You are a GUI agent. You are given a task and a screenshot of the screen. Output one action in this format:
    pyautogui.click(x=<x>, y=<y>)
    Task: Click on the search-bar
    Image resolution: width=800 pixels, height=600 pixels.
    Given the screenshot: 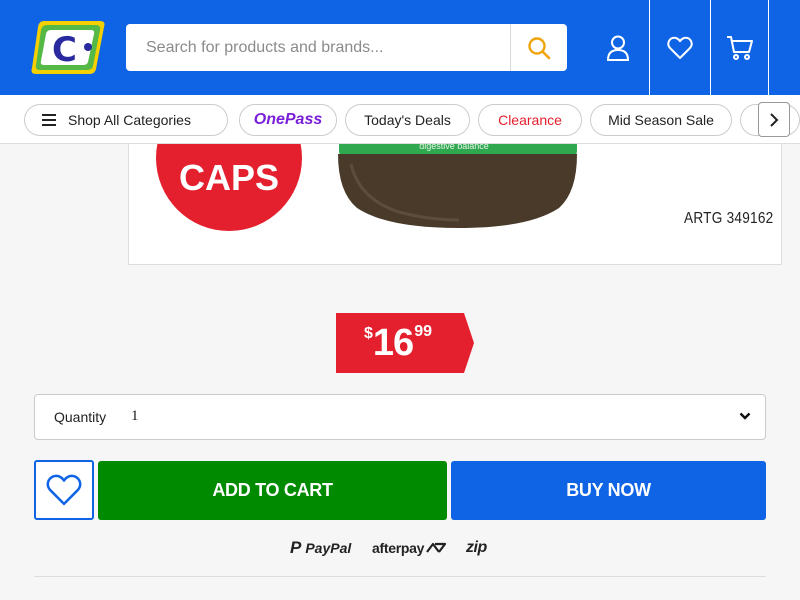 What is the action you would take?
    pyautogui.click(x=346, y=47)
    